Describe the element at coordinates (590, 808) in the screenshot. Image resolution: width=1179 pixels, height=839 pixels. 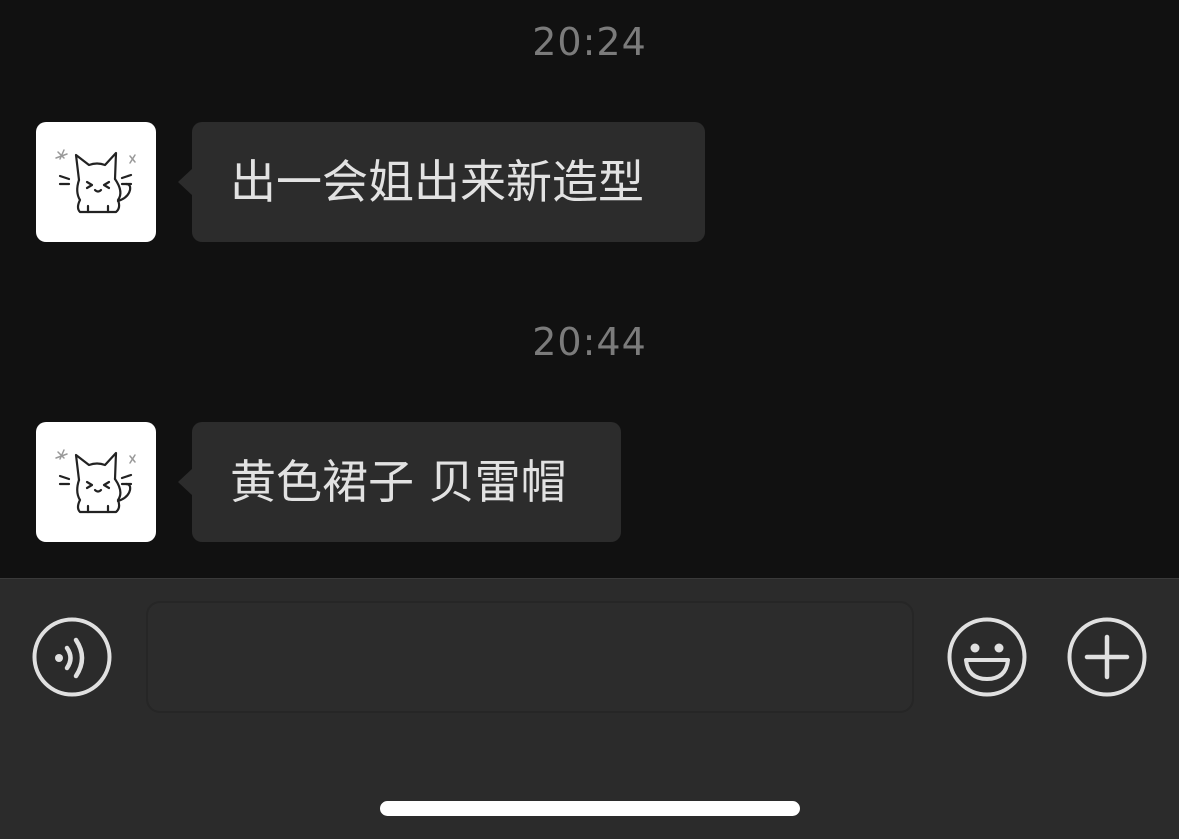
I see `home-indicator` at that location.